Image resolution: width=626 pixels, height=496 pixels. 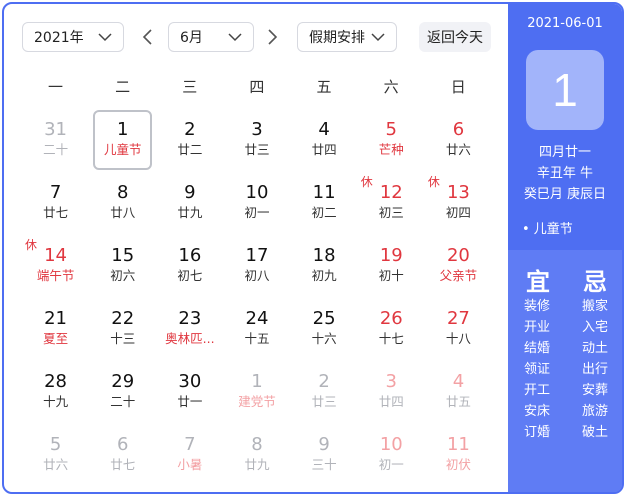 I want to click on day-cell: 29 二十, so click(x=122, y=390).